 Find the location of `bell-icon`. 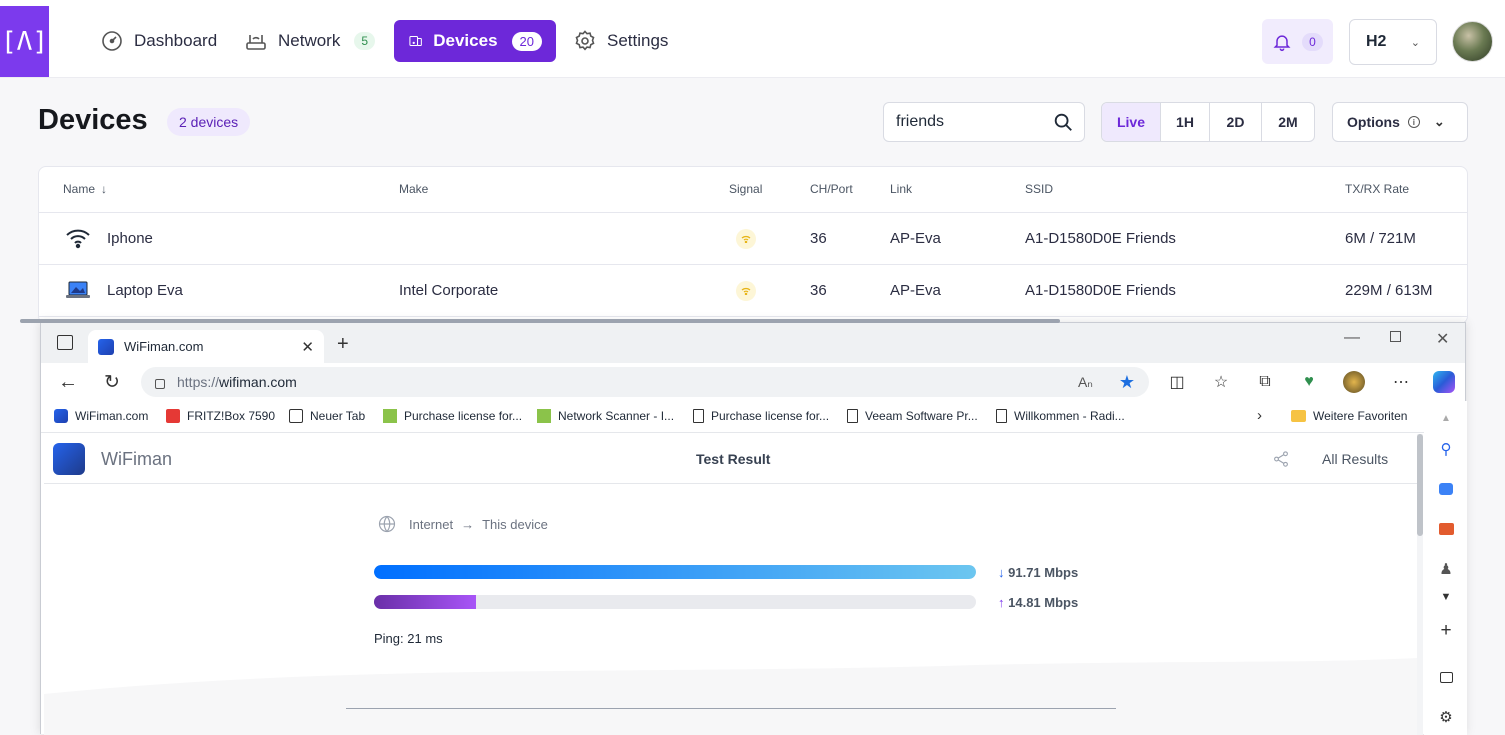

bell-icon is located at coordinates (1282, 42).